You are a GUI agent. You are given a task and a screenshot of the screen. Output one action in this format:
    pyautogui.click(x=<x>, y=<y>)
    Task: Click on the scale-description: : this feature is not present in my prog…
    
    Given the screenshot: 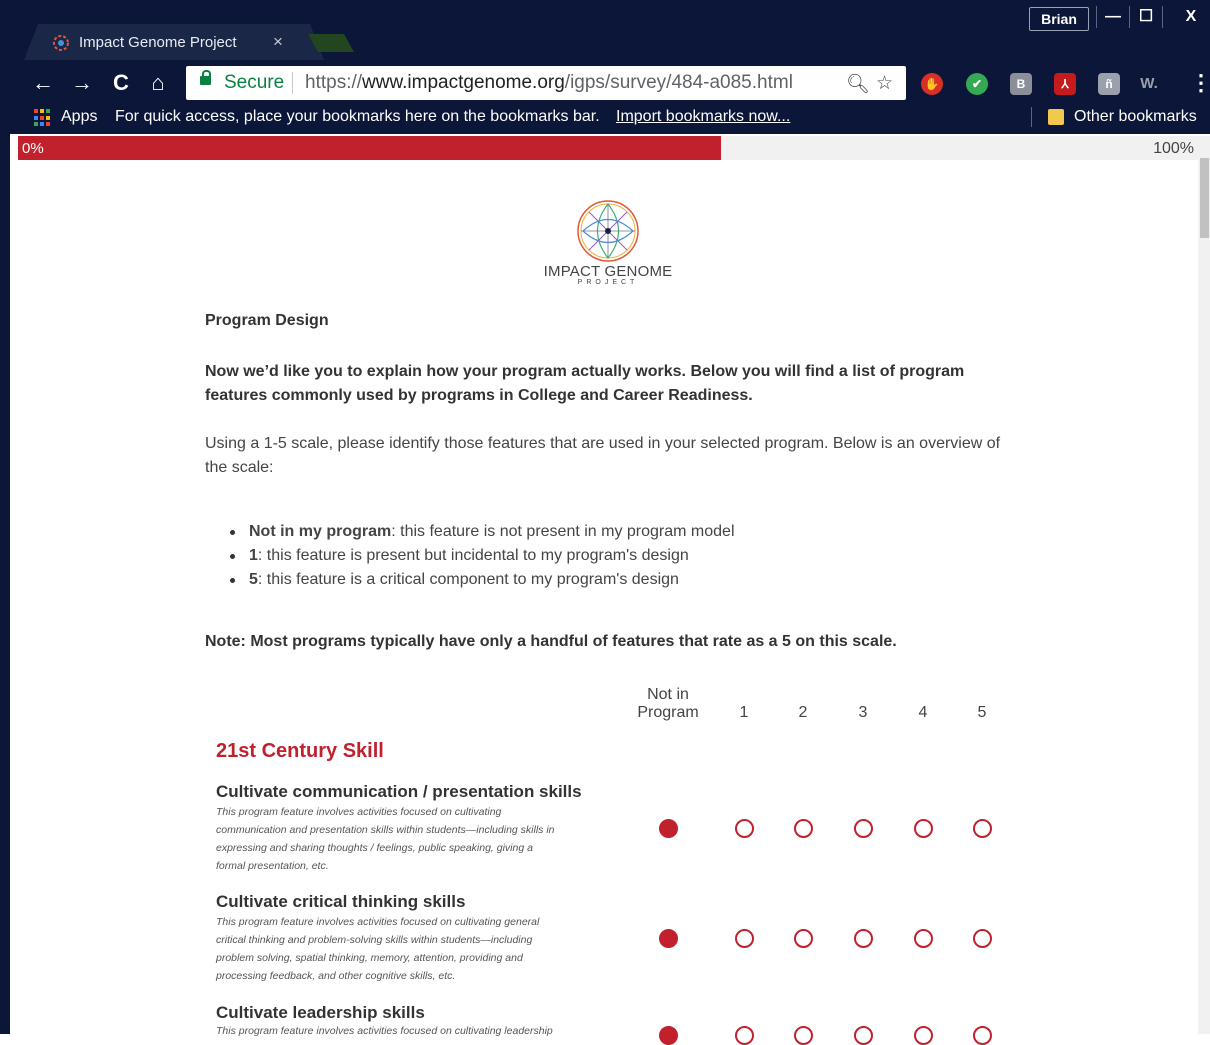 What is the action you would take?
    pyautogui.click(x=563, y=531)
    